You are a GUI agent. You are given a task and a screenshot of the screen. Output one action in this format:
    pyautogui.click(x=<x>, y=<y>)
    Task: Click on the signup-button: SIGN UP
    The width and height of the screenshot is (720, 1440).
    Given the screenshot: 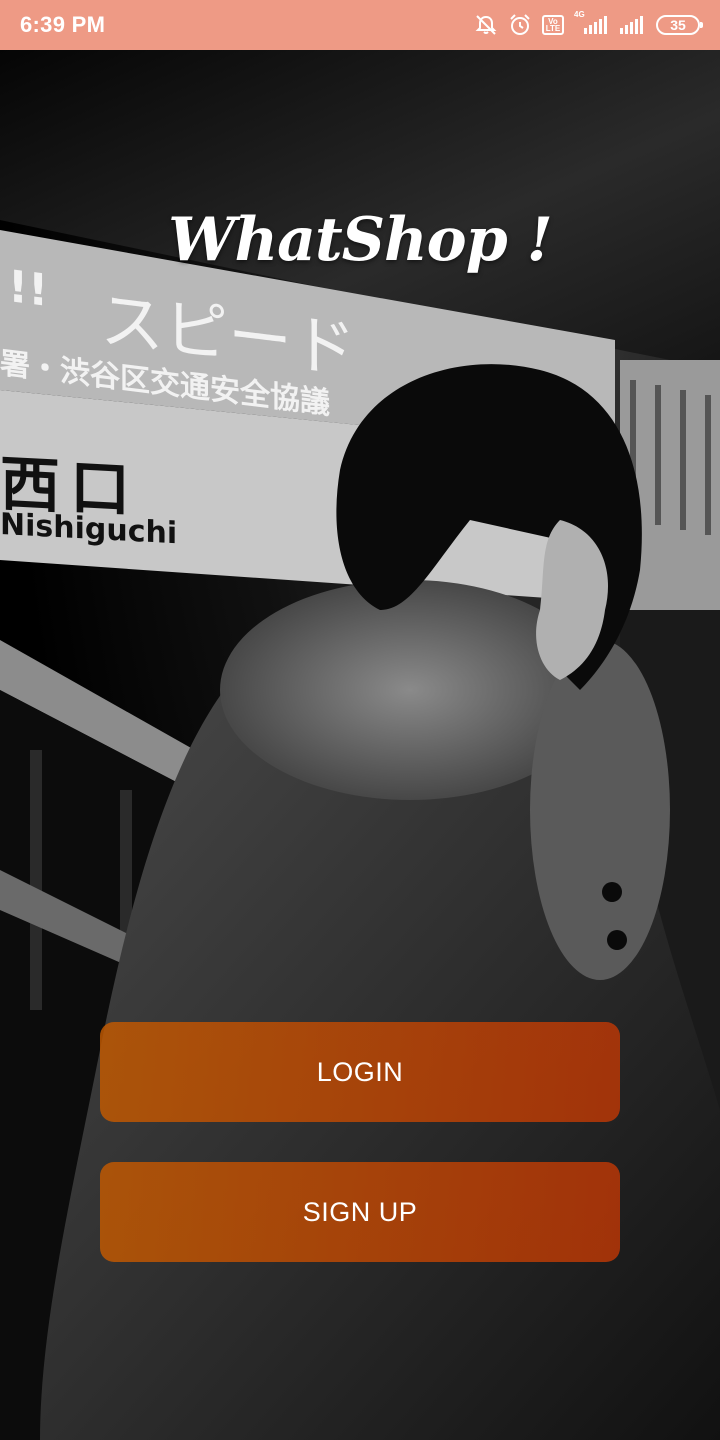 What is the action you would take?
    pyautogui.click(x=360, y=1212)
    